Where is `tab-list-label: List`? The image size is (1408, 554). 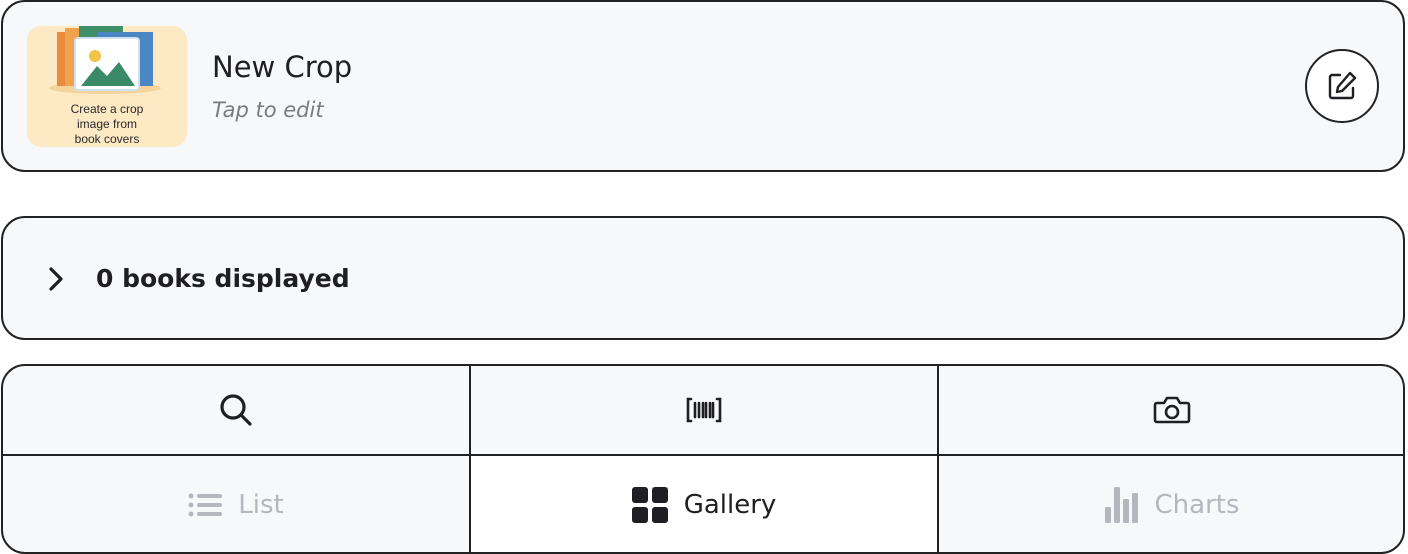 tab-list-label: List is located at coordinates (261, 505).